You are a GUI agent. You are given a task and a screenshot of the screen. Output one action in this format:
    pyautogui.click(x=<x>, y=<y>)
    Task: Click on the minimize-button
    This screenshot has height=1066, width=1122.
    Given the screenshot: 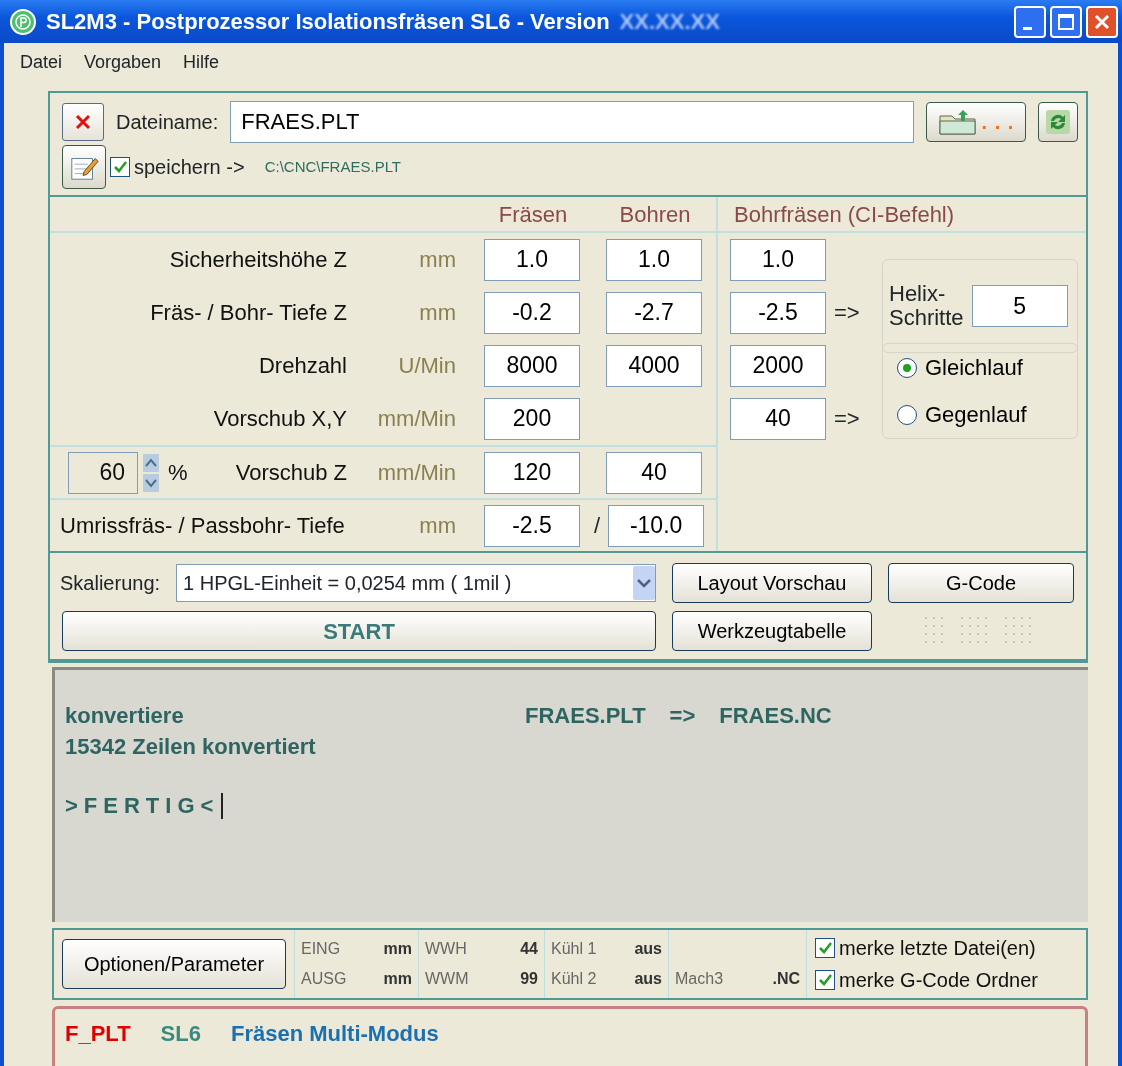 What is the action you would take?
    pyautogui.click(x=1030, y=21)
    